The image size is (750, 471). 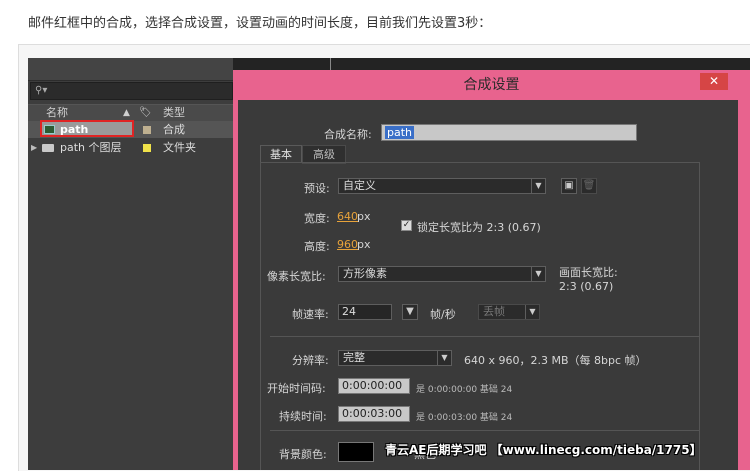 I want to click on resolution-info: 640 x 960，2.3 MB（每 8bpc 帧）, so click(x=555, y=360).